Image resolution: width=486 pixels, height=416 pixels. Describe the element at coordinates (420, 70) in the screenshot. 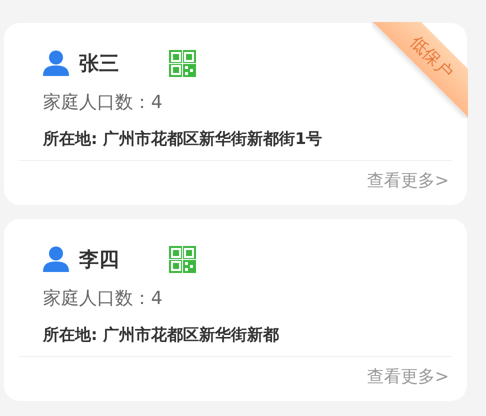

I see `status-ribbon: 低保户` at that location.